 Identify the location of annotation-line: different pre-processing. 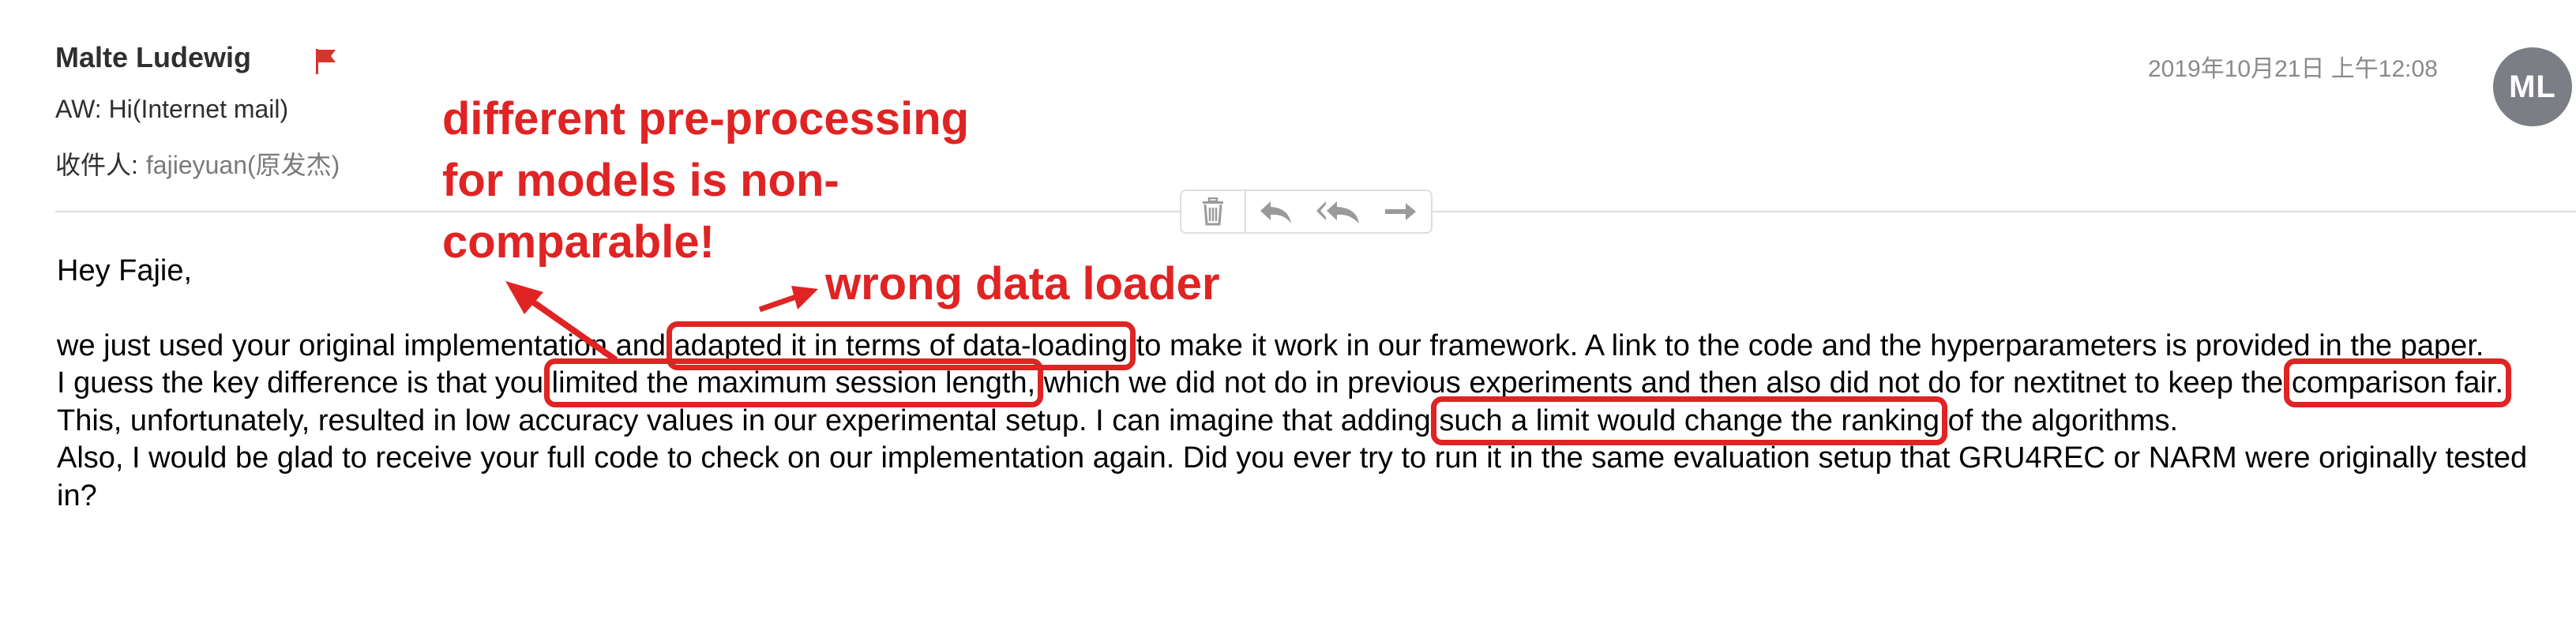
(706, 119).